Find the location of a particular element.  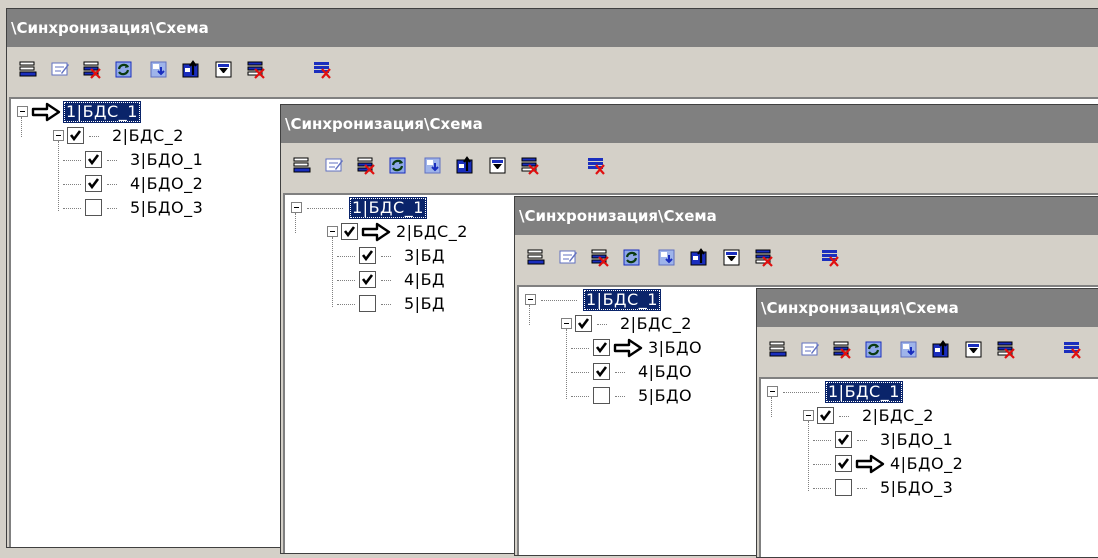

tree-node-label: 5|БДО is located at coordinates (665, 396).